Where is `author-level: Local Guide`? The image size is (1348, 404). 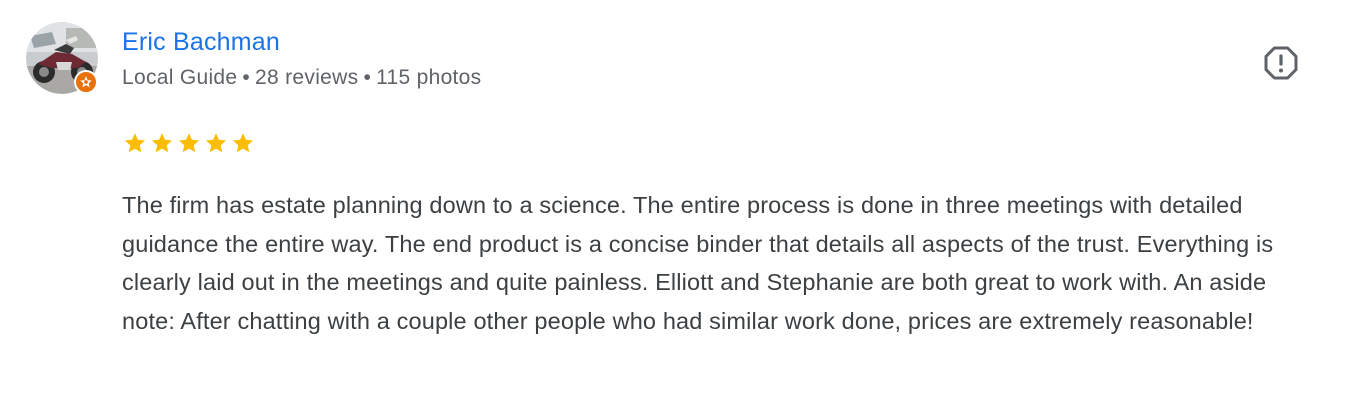 author-level: Local Guide is located at coordinates (180, 77).